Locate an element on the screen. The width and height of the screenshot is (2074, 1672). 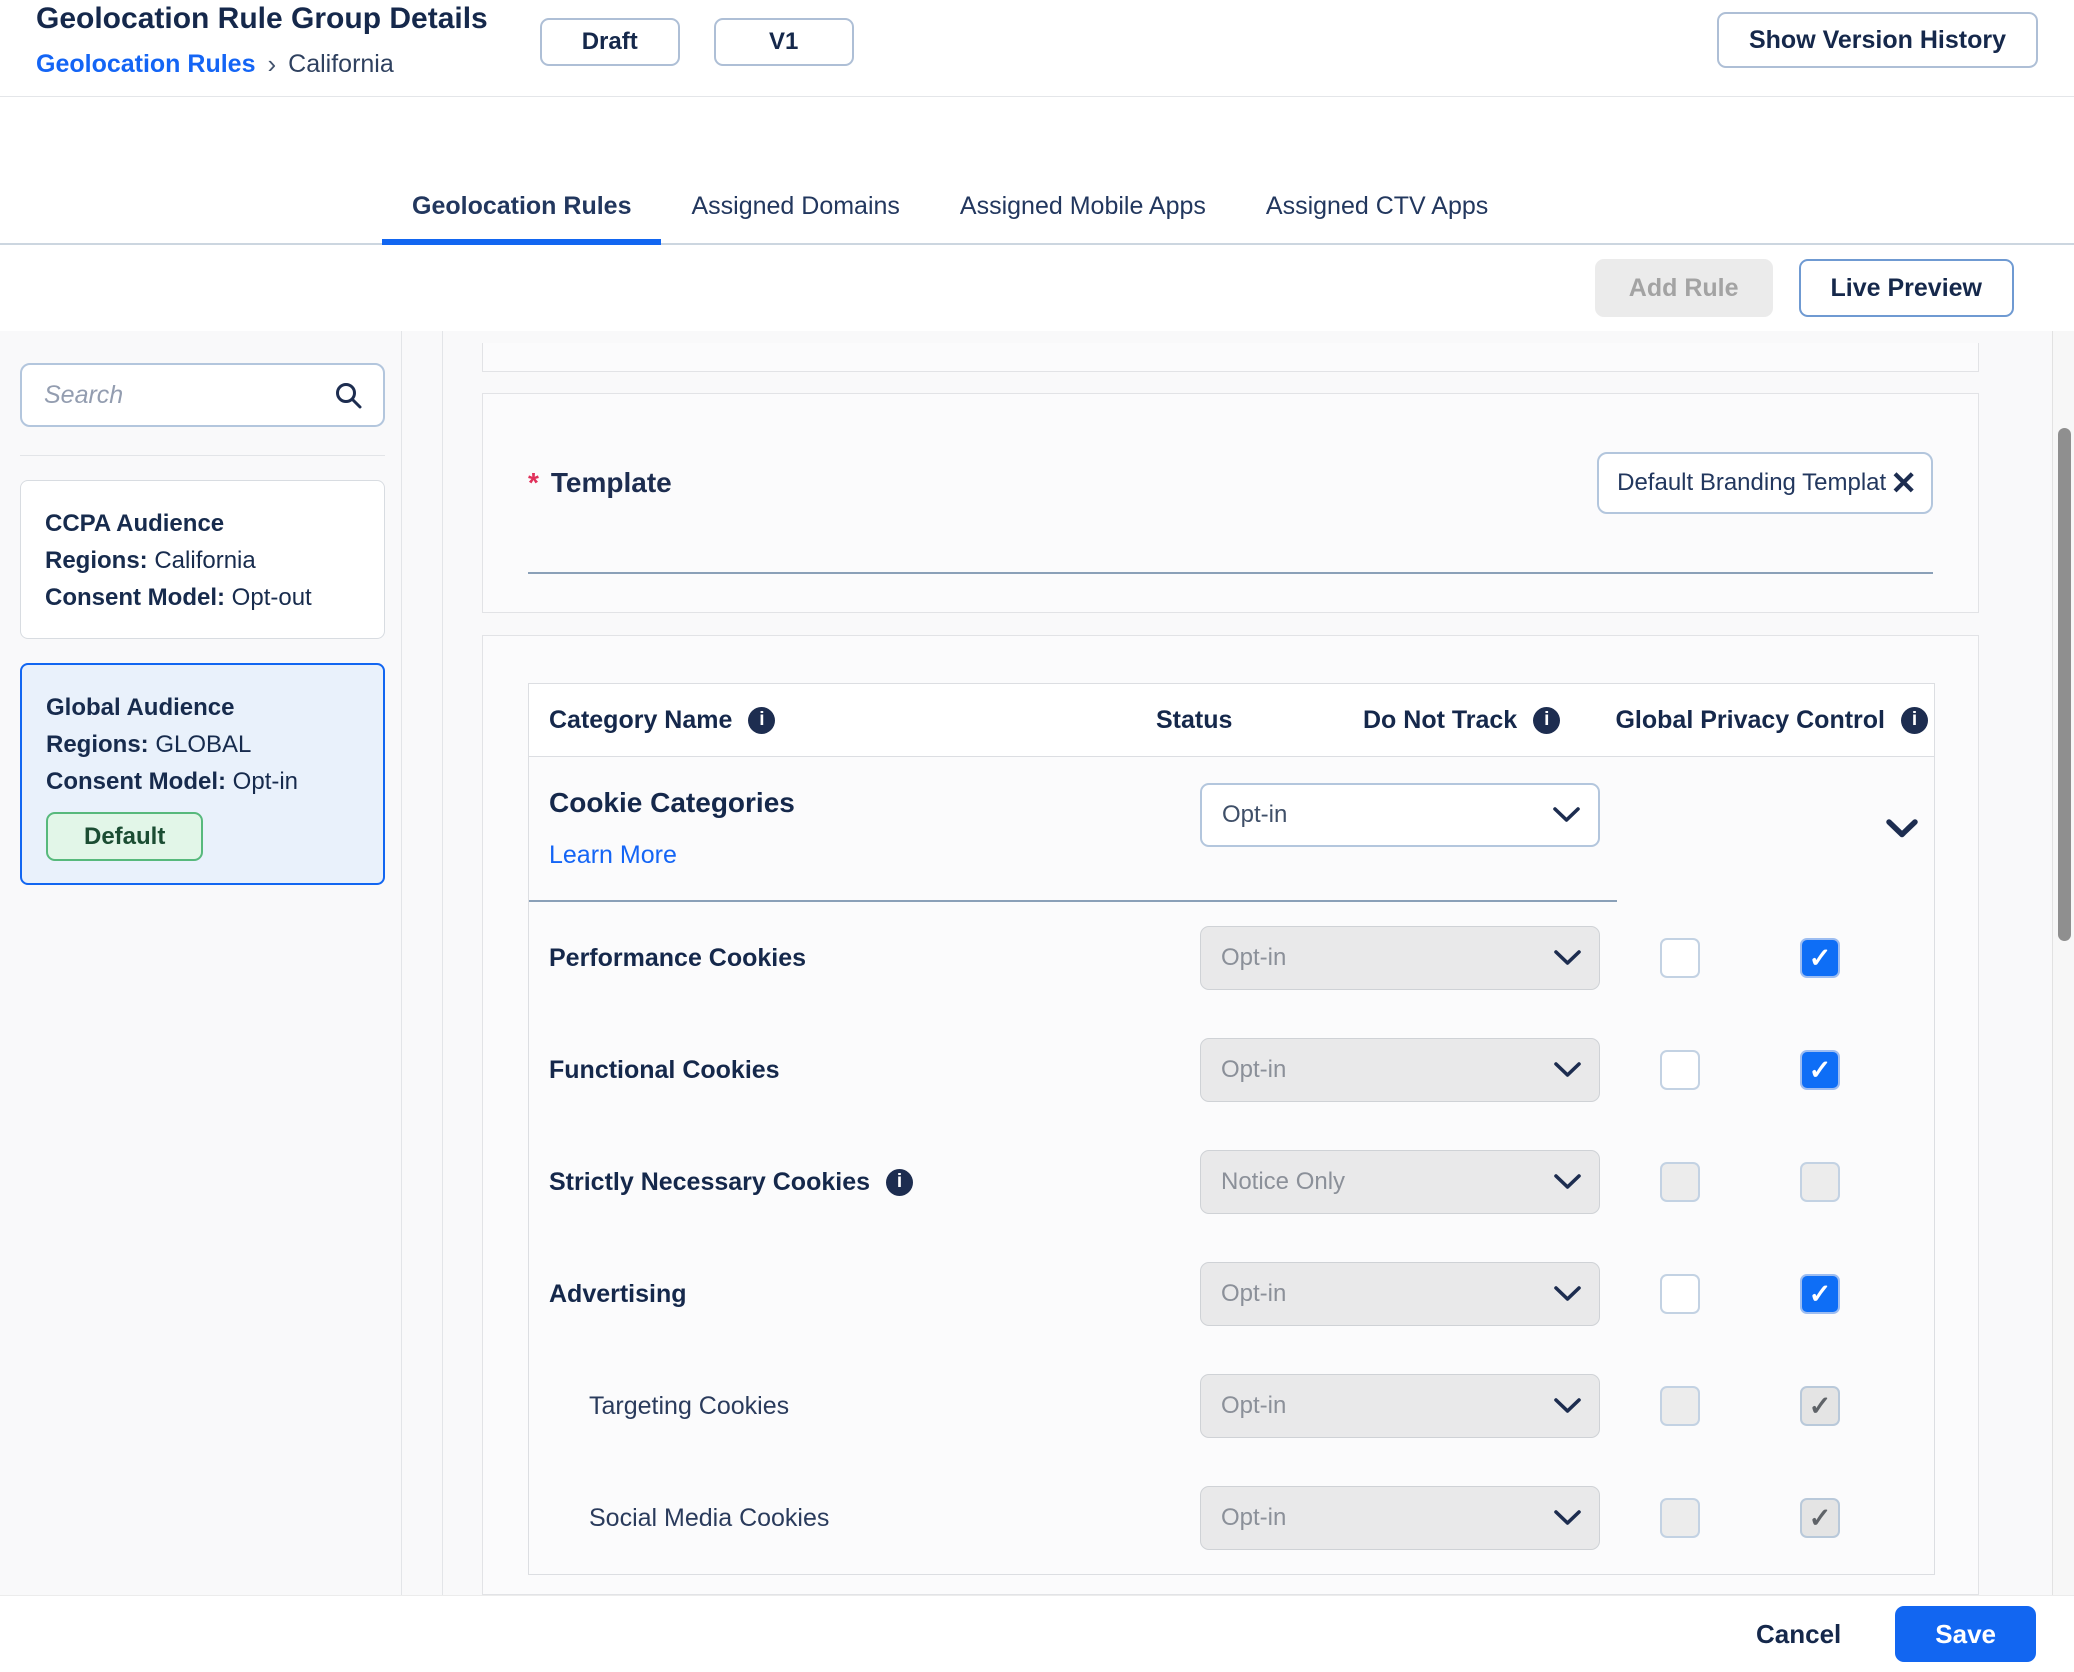
table-row-social-media-cookies: Social Media Cookies Opt-in ✓ is located at coordinates (1231, 1518).